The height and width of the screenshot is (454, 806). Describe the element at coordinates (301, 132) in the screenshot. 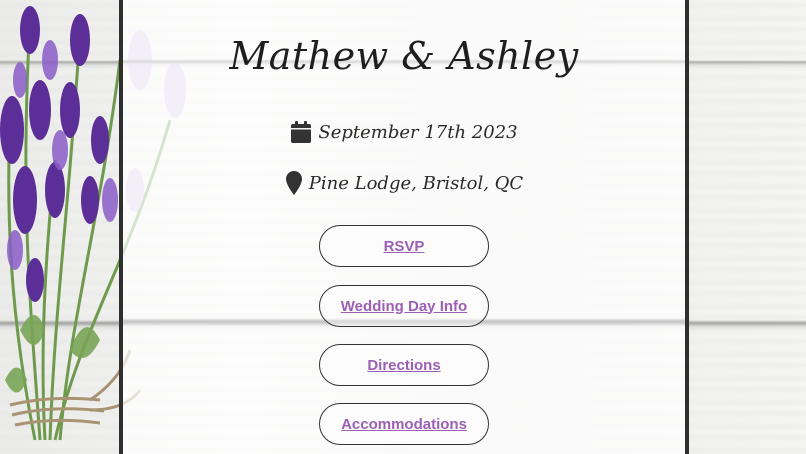

I see `calendar-icon` at that location.